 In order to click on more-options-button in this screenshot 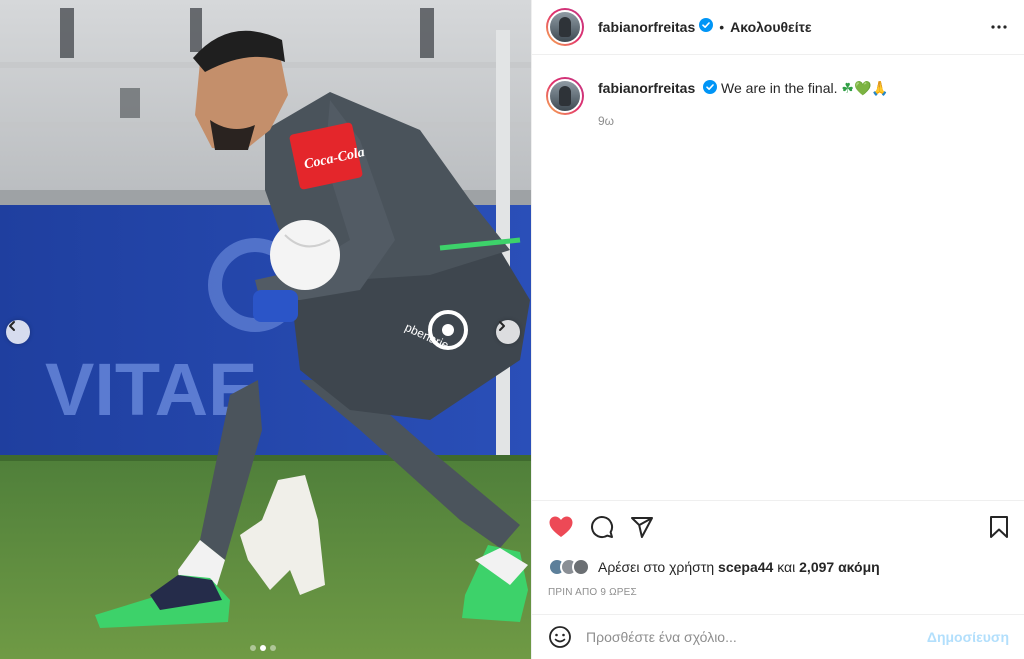, I will do `click(999, 27)`.